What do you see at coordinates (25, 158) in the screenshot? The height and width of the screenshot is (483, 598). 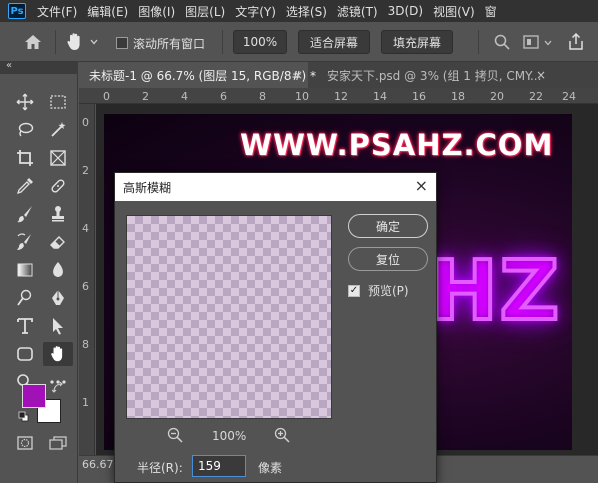 I see `crop-tool-icon` at bounding box center [25, 158].